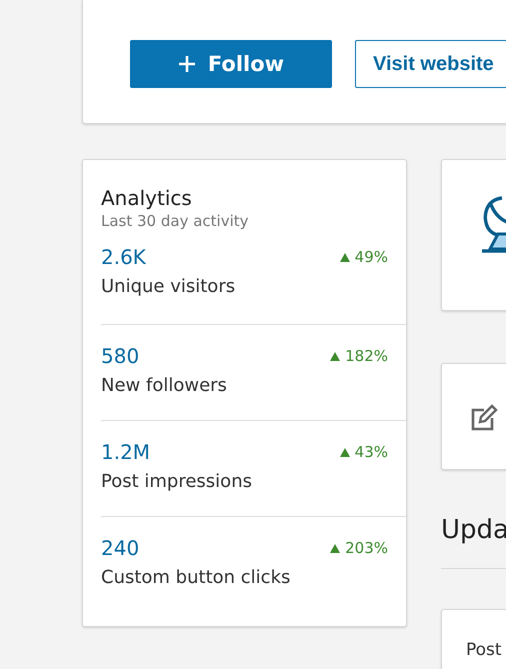 The height and width of the screenshot is (669, 506). Describe the element at coordinates (493, 224) in the screenshot. I see `satellite-dish-icon` at that location.